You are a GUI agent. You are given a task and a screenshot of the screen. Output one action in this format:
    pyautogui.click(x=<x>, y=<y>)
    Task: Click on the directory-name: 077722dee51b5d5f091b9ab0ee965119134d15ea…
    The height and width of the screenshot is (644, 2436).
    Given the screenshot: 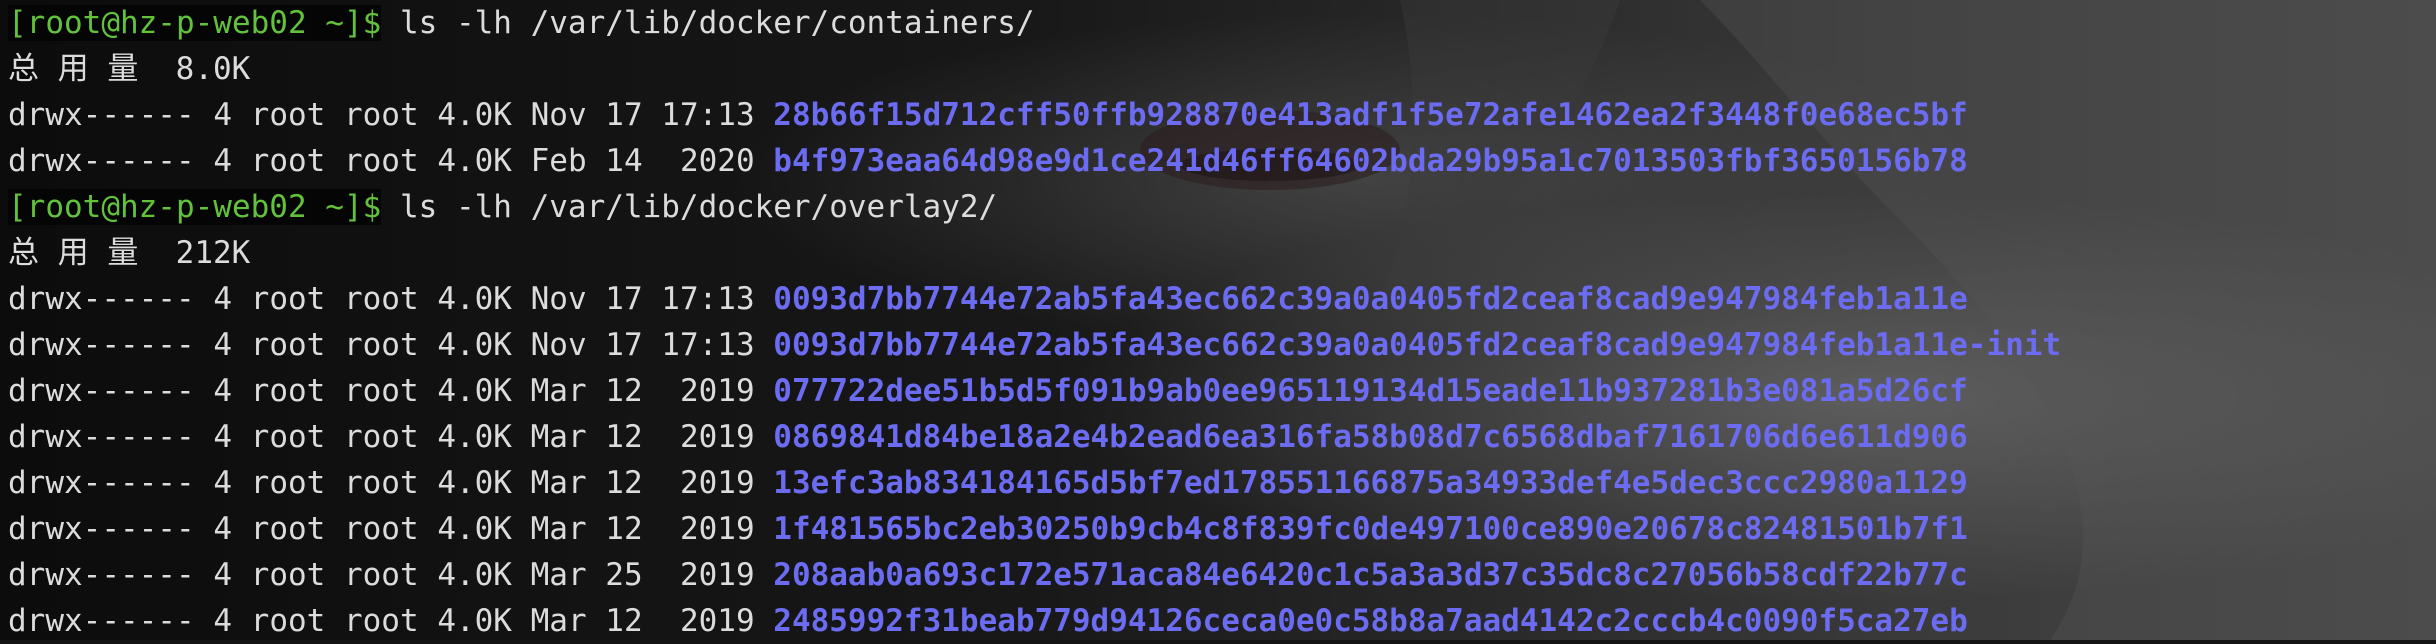 What is the action you would take?
    pyautogui.click(x=1370, y=391)
    